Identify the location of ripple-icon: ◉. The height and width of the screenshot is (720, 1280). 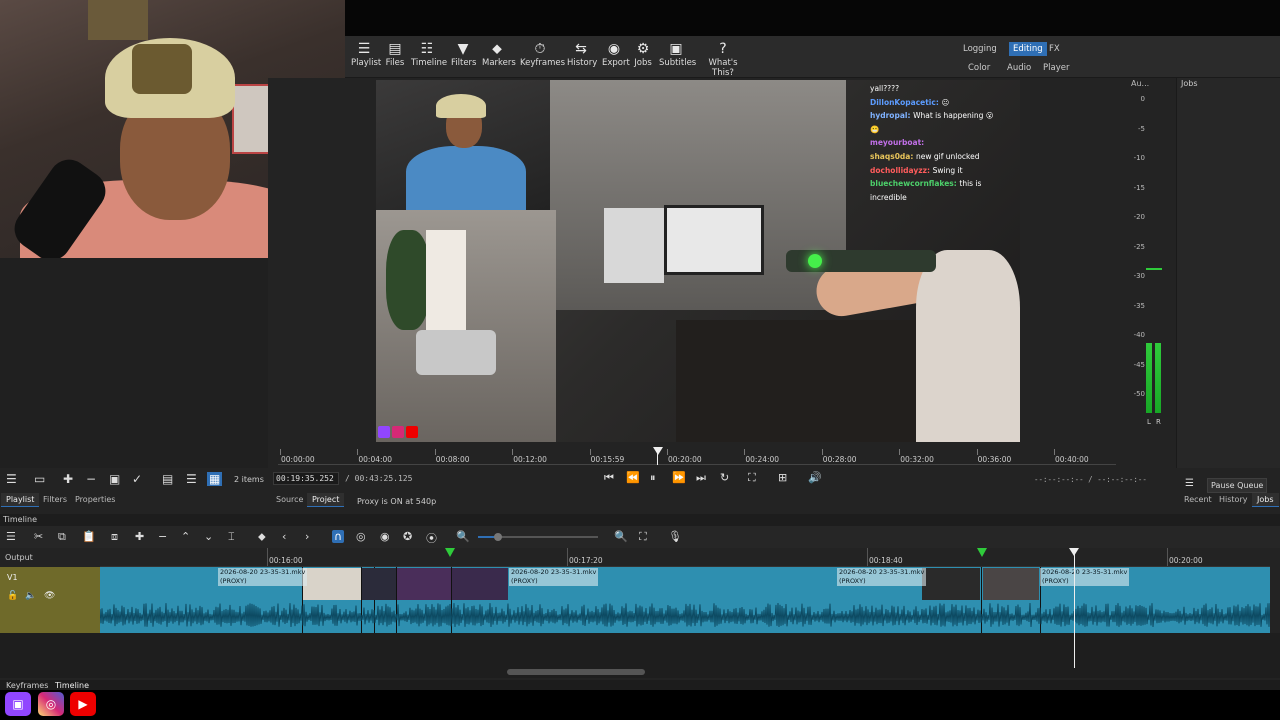
(385, 536).